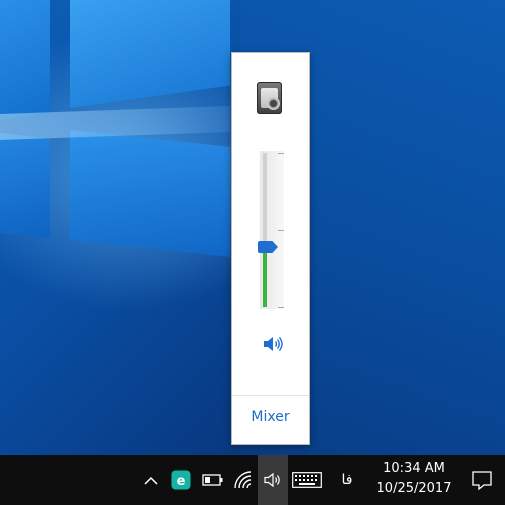  I want to click on volume-slider, so click(271, 230).